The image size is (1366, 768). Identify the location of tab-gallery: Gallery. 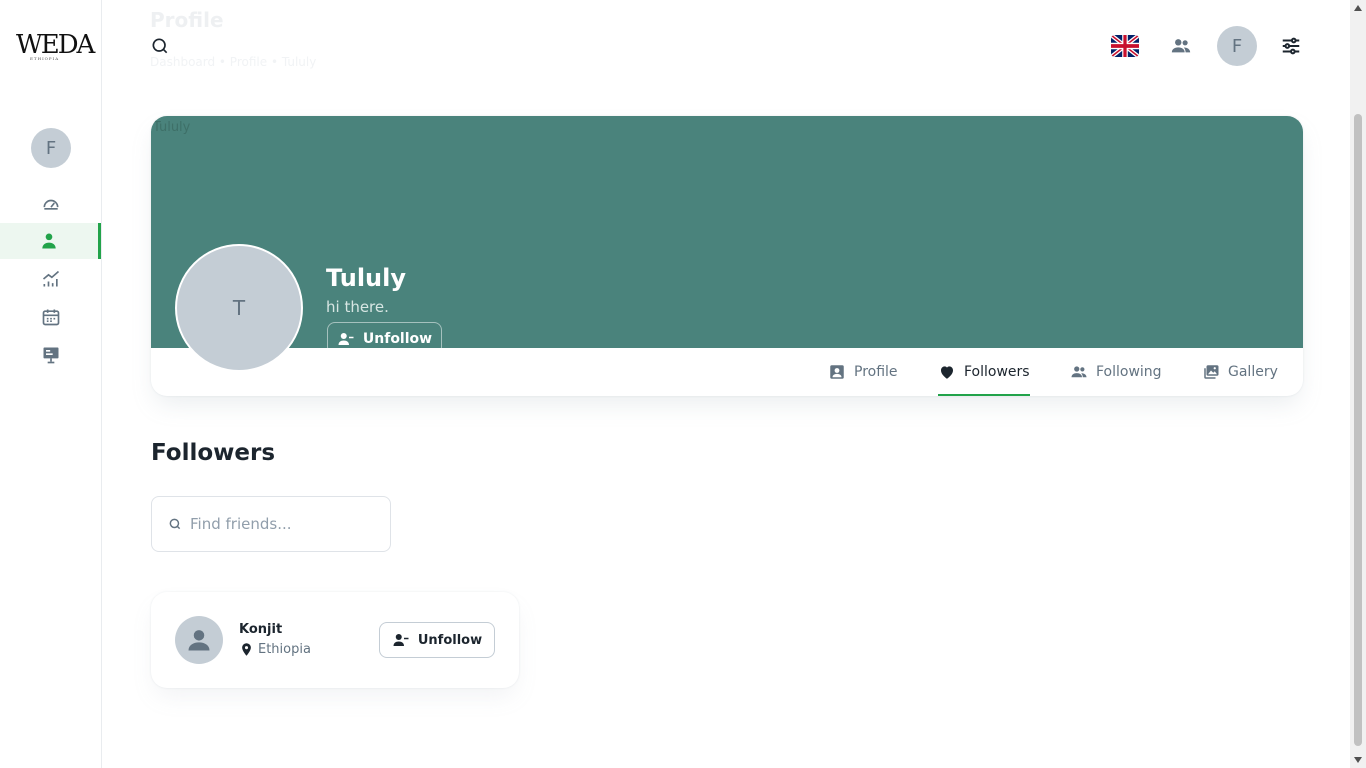
(1240, 372).